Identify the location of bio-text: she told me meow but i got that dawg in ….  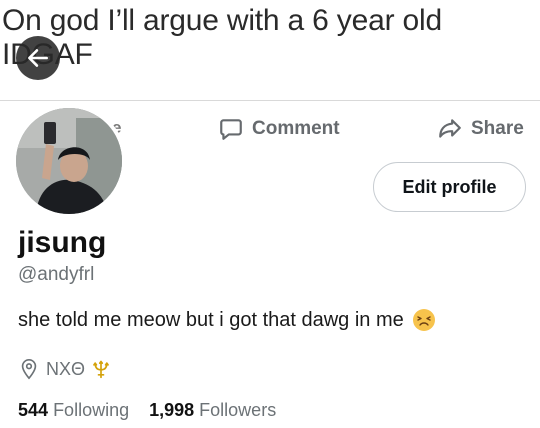
(211, 319).